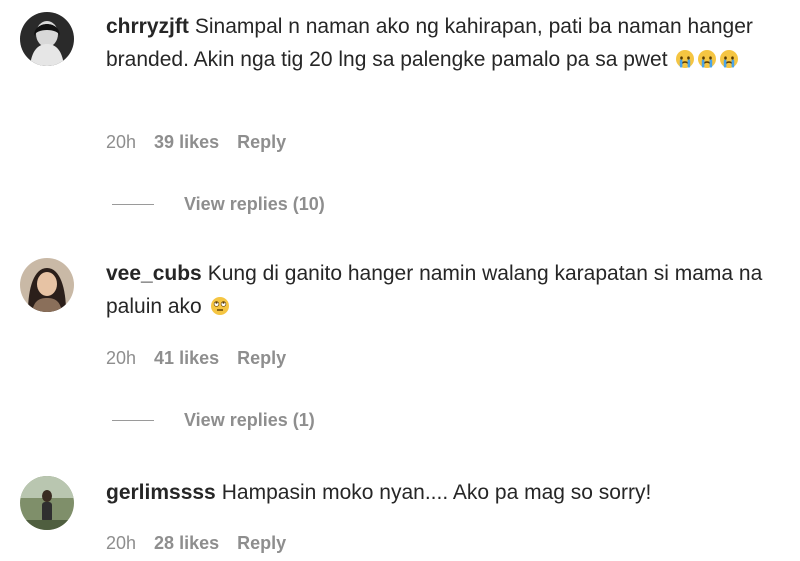 The image size is (800, 561). Describe the element at coordinates (249, 420) in the screenshot. I see `view-replies-label: View replies (1)` at that location.